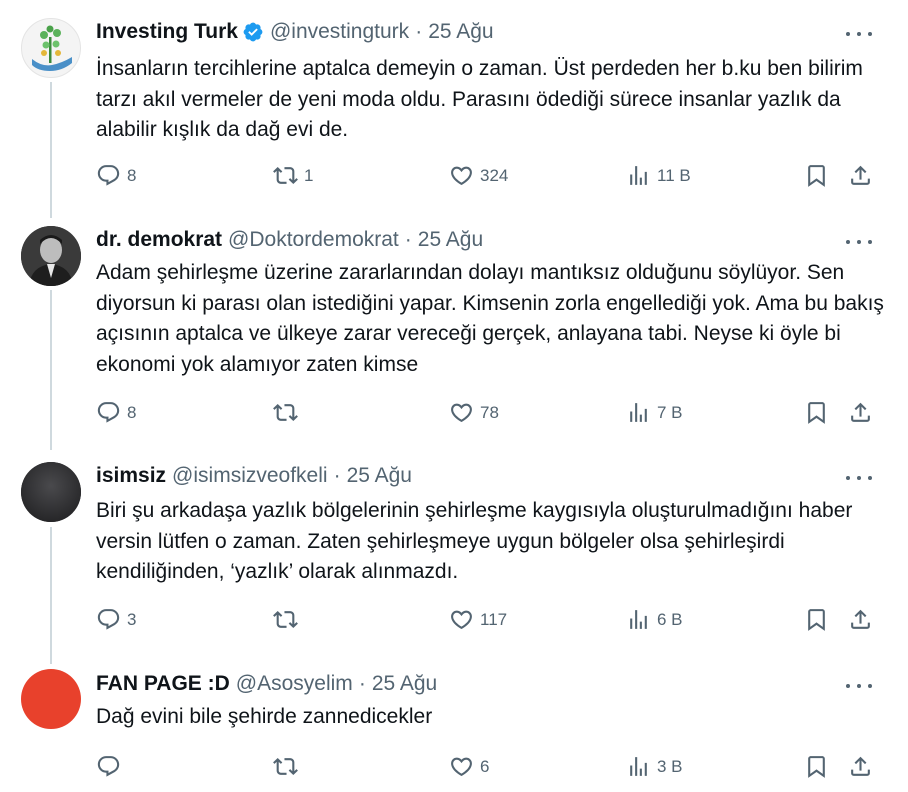 The height and width of the screenshot is (792, 908). I want to click on like-count: 78, so click(489, 412).